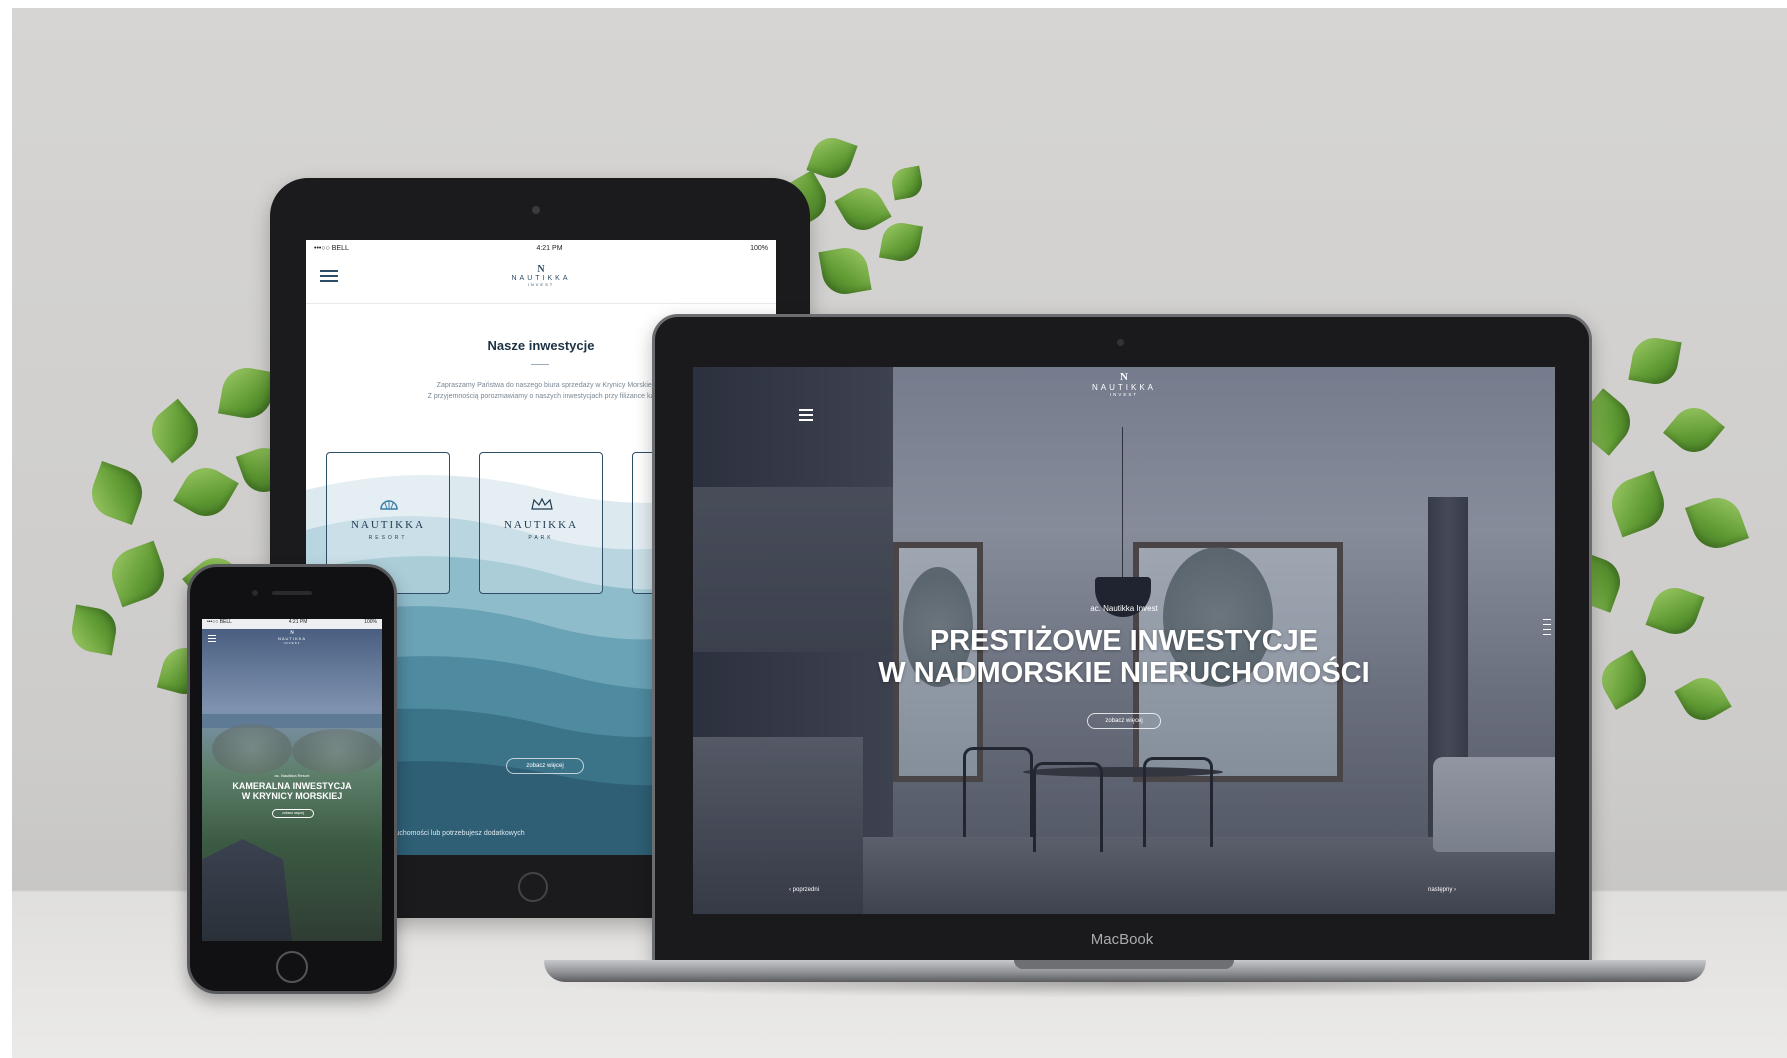 This screenshot has height=1058, width=1787. Describe the element at coordinates (536, 210) in the screenshot. I see `tablet-camera` at that location.